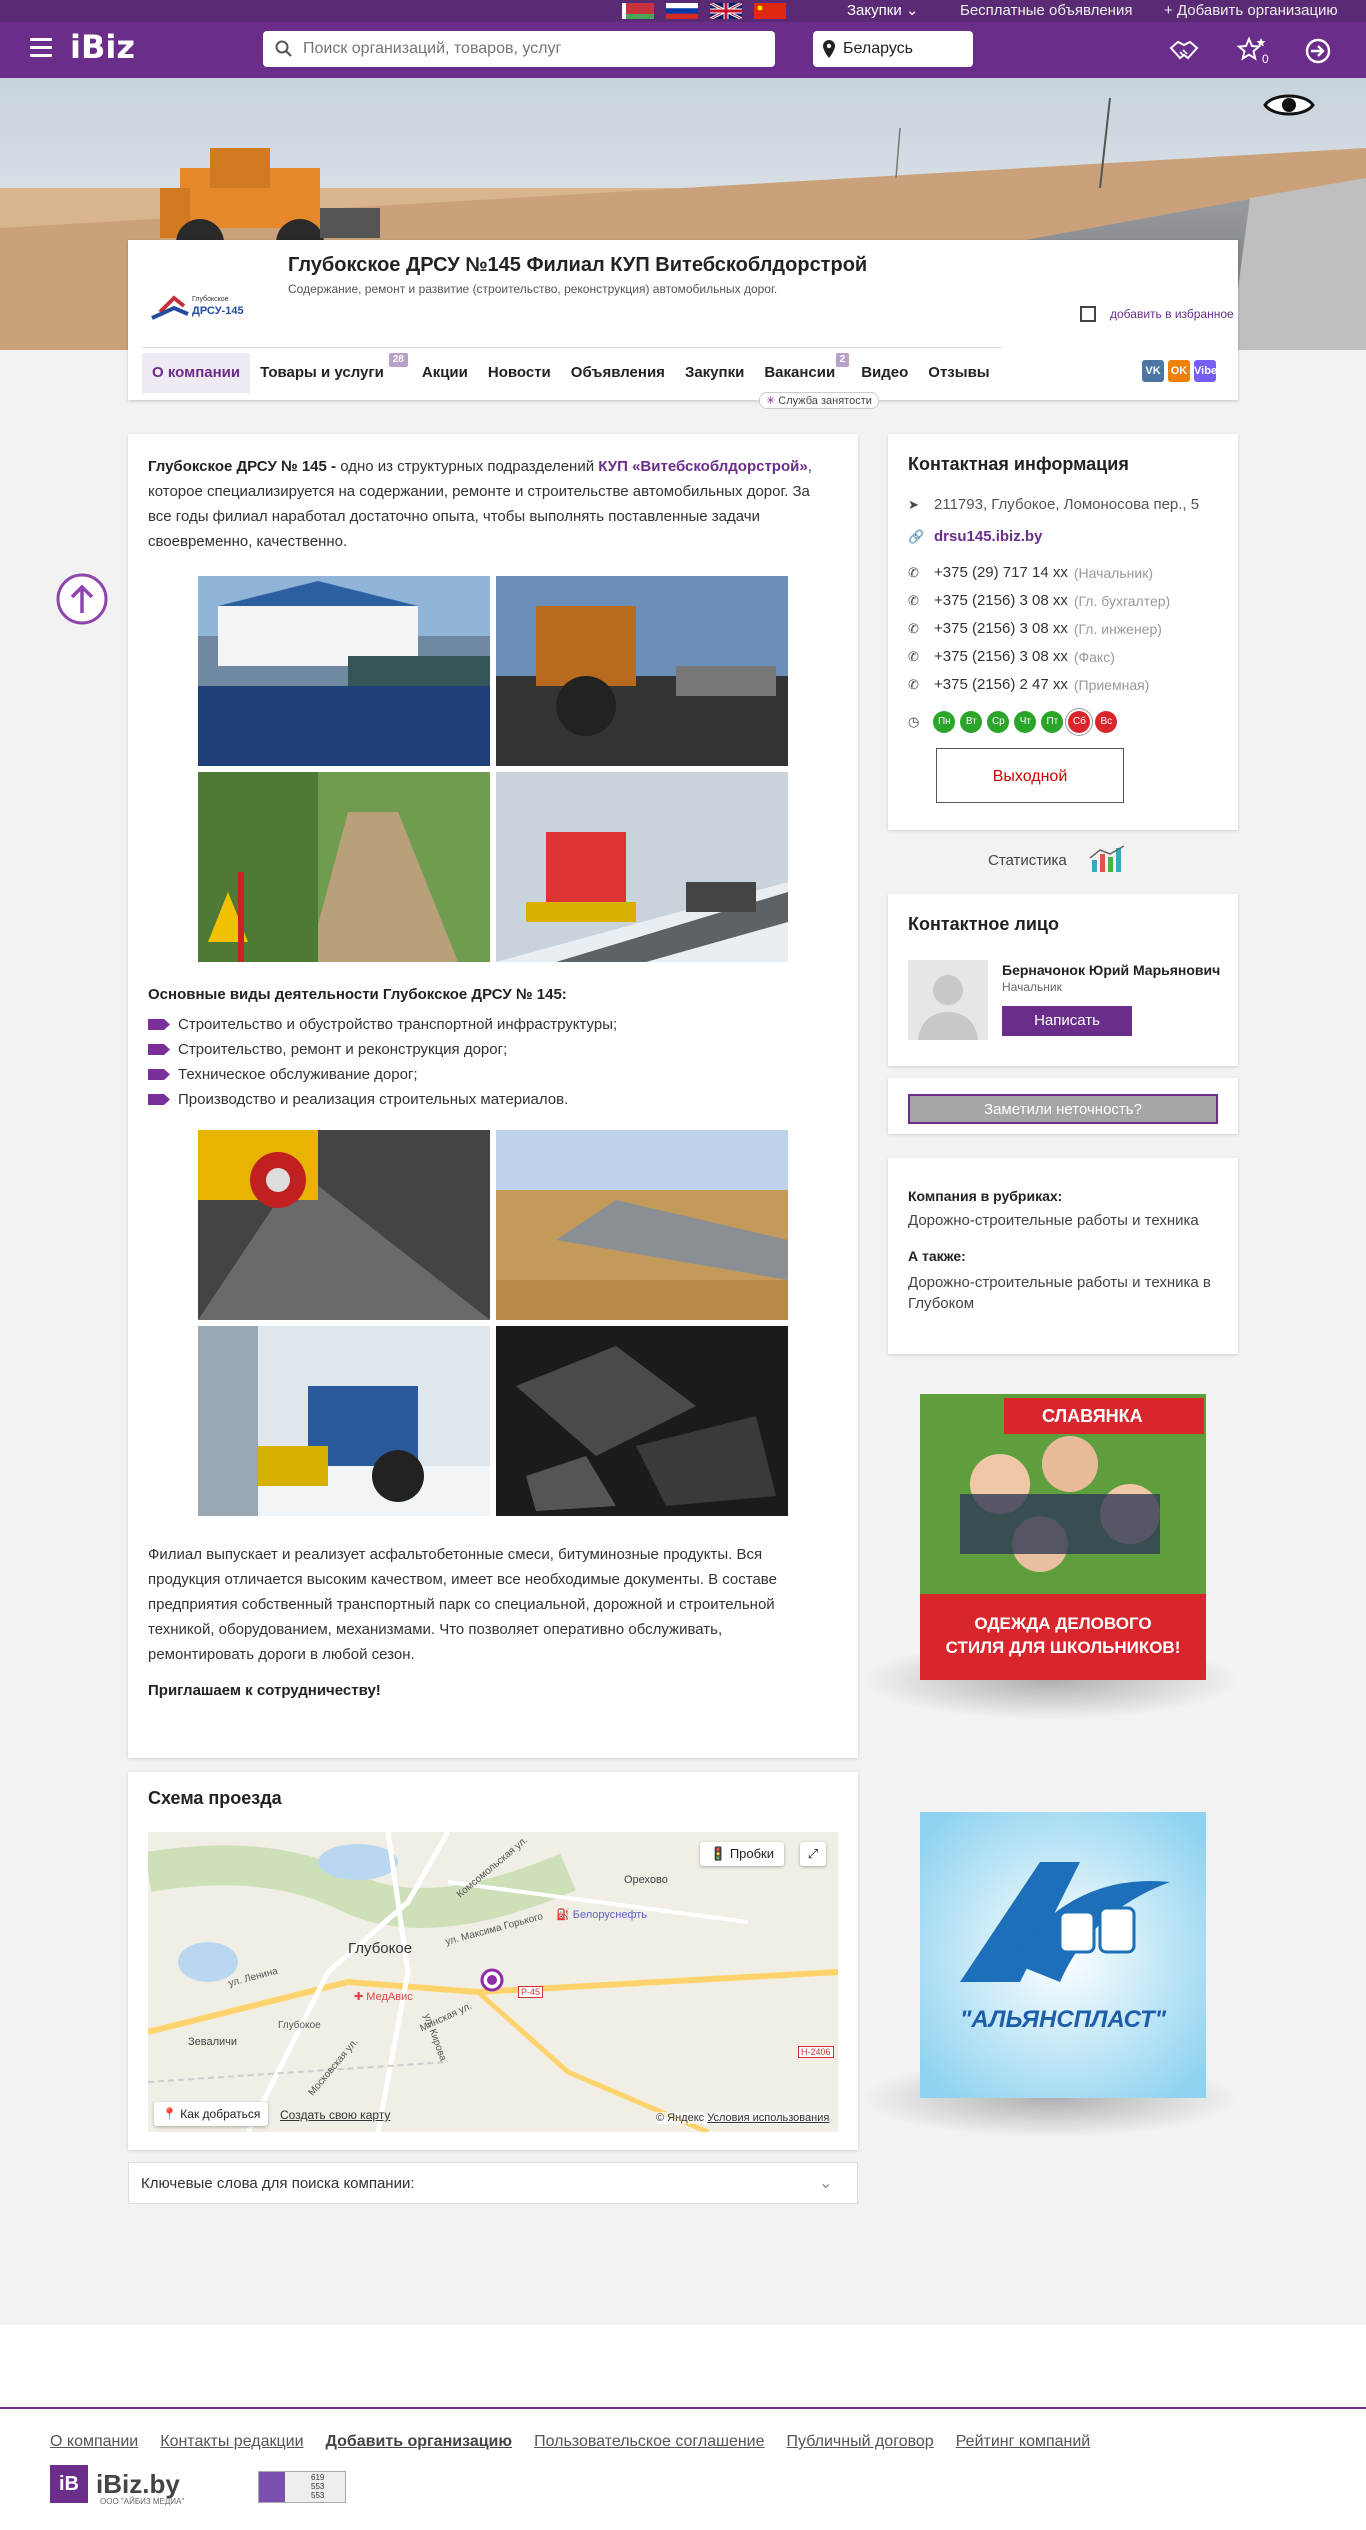 The height and width of the screenshot is (2530, 1366). Describe the element at coordinates (1063, 1220) in the screenshot. I see `rubric-link: Дорожно-строительные работы и техника` at that location.